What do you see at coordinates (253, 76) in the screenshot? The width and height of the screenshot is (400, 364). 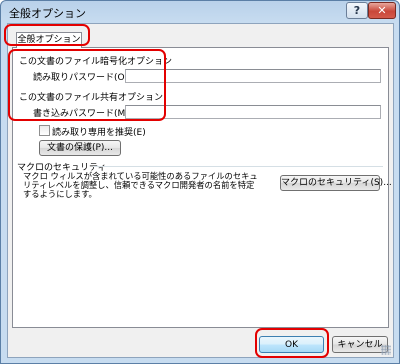 I see `open-password-field` at bounding box center [253, 76].